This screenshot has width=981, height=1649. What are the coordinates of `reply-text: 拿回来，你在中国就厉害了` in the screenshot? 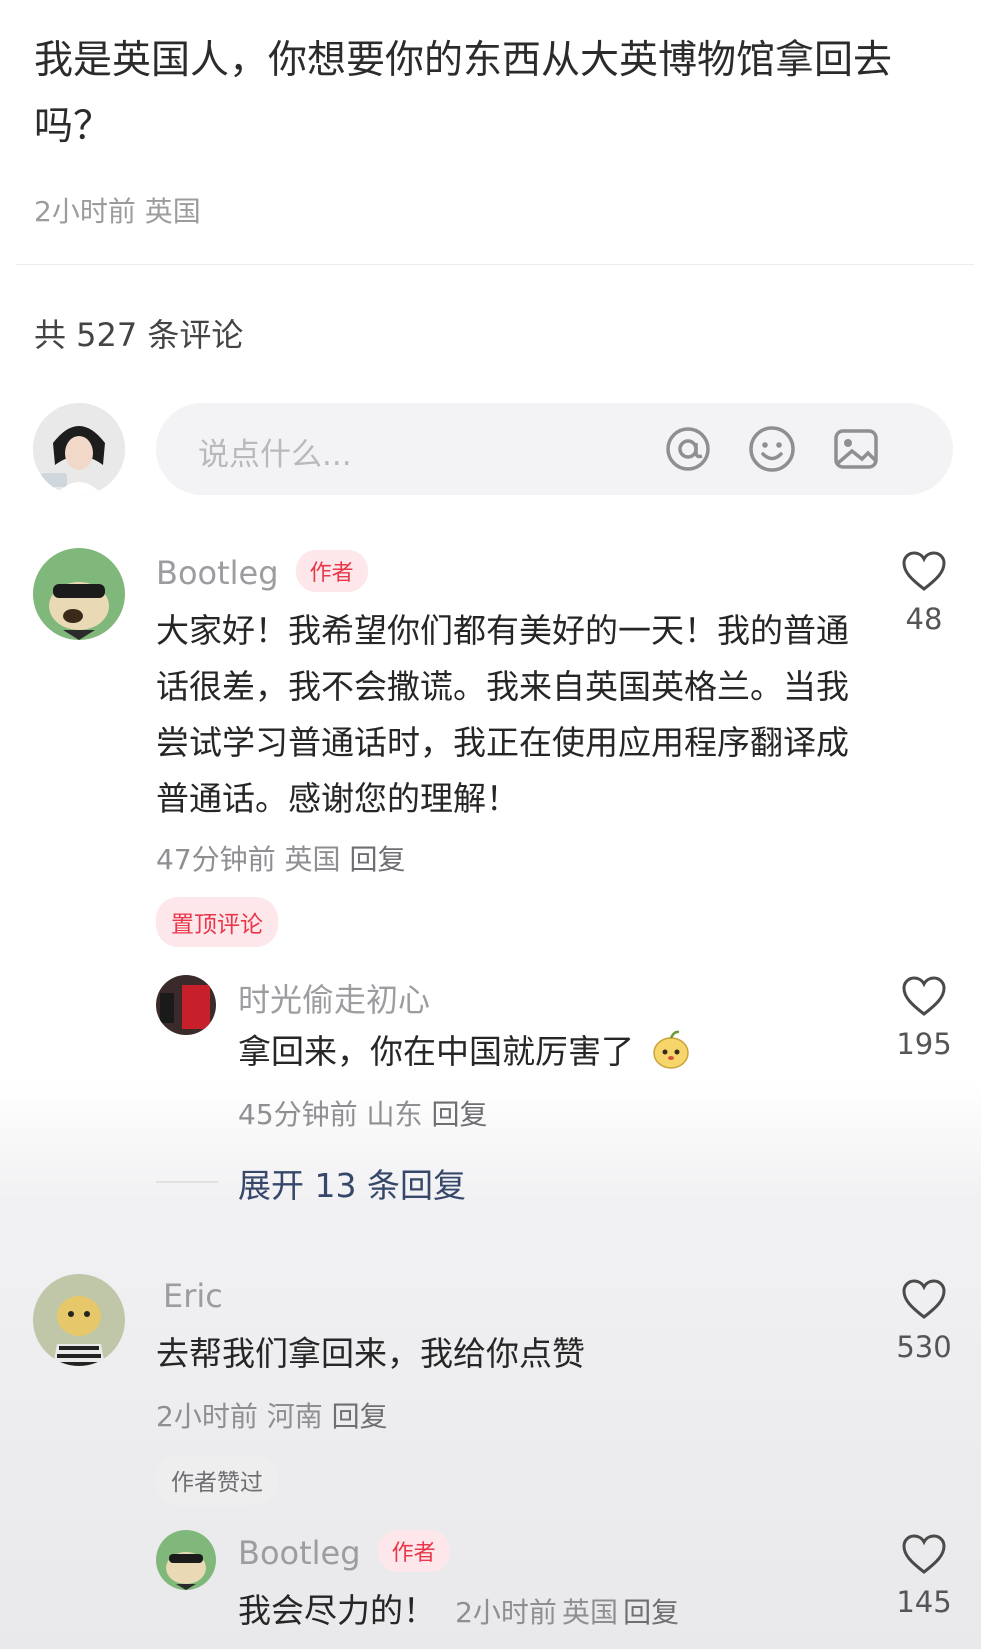 It's located at (465, 1056).